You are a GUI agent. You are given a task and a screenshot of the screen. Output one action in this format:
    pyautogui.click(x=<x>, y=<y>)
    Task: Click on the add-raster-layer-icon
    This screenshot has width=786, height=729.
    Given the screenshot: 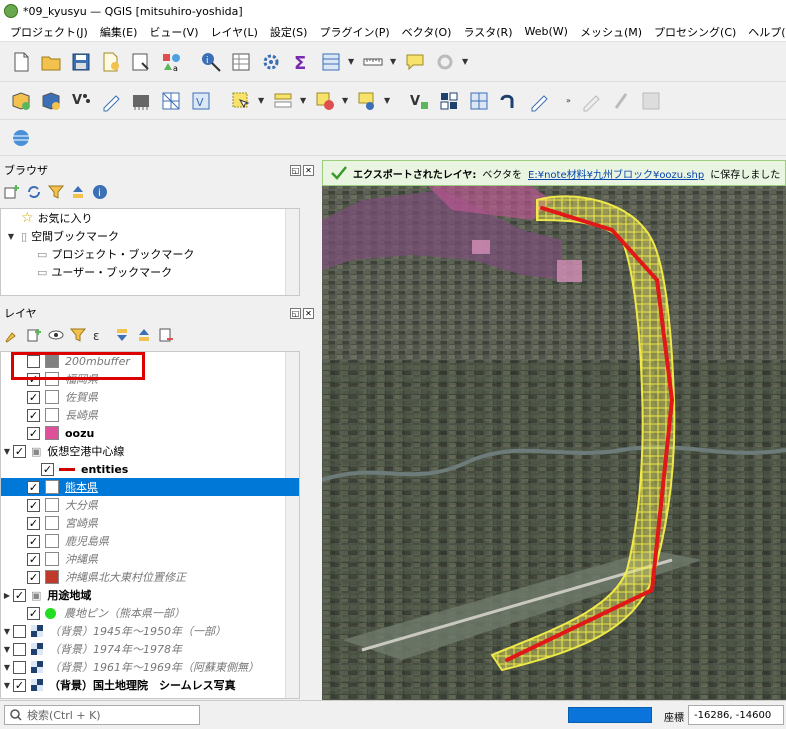 What is the action you would take?
    pyautogui.click(x=51, y=101)
    